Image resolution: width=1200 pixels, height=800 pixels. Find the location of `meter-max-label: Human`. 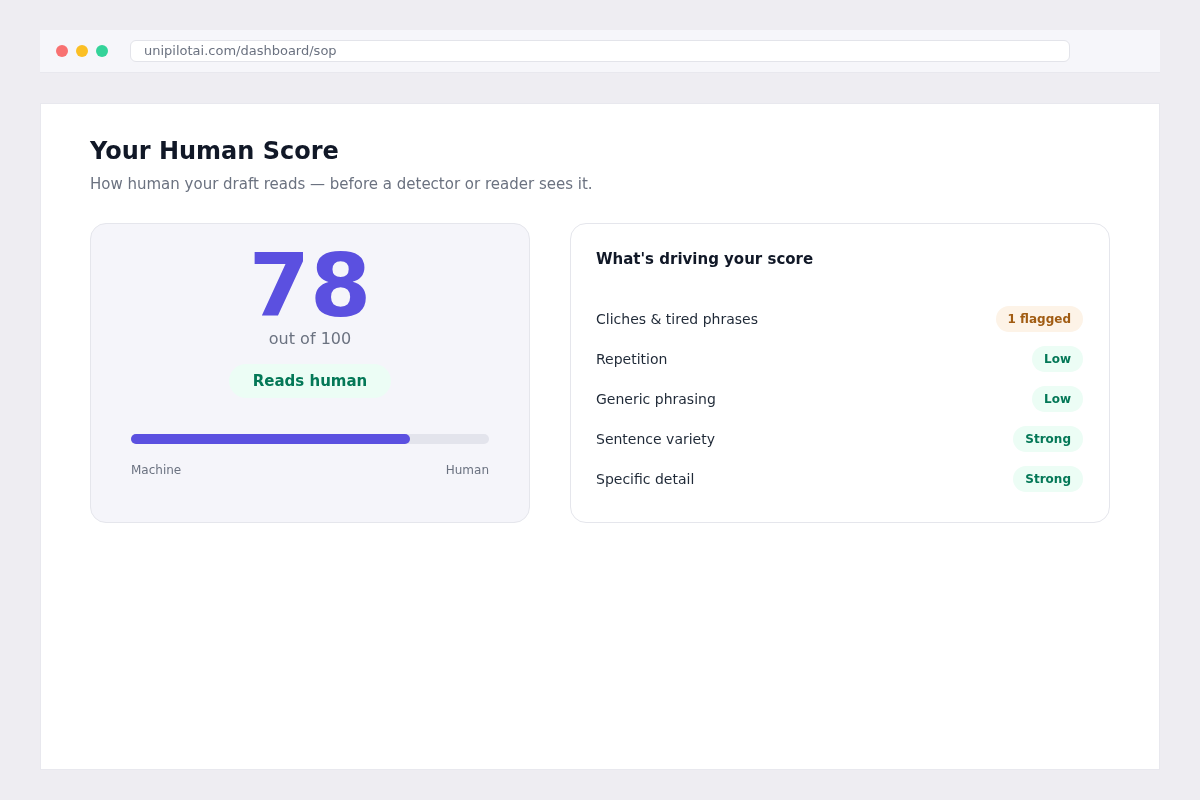

meter-max-label: Human is located at coordinates (467, 470).